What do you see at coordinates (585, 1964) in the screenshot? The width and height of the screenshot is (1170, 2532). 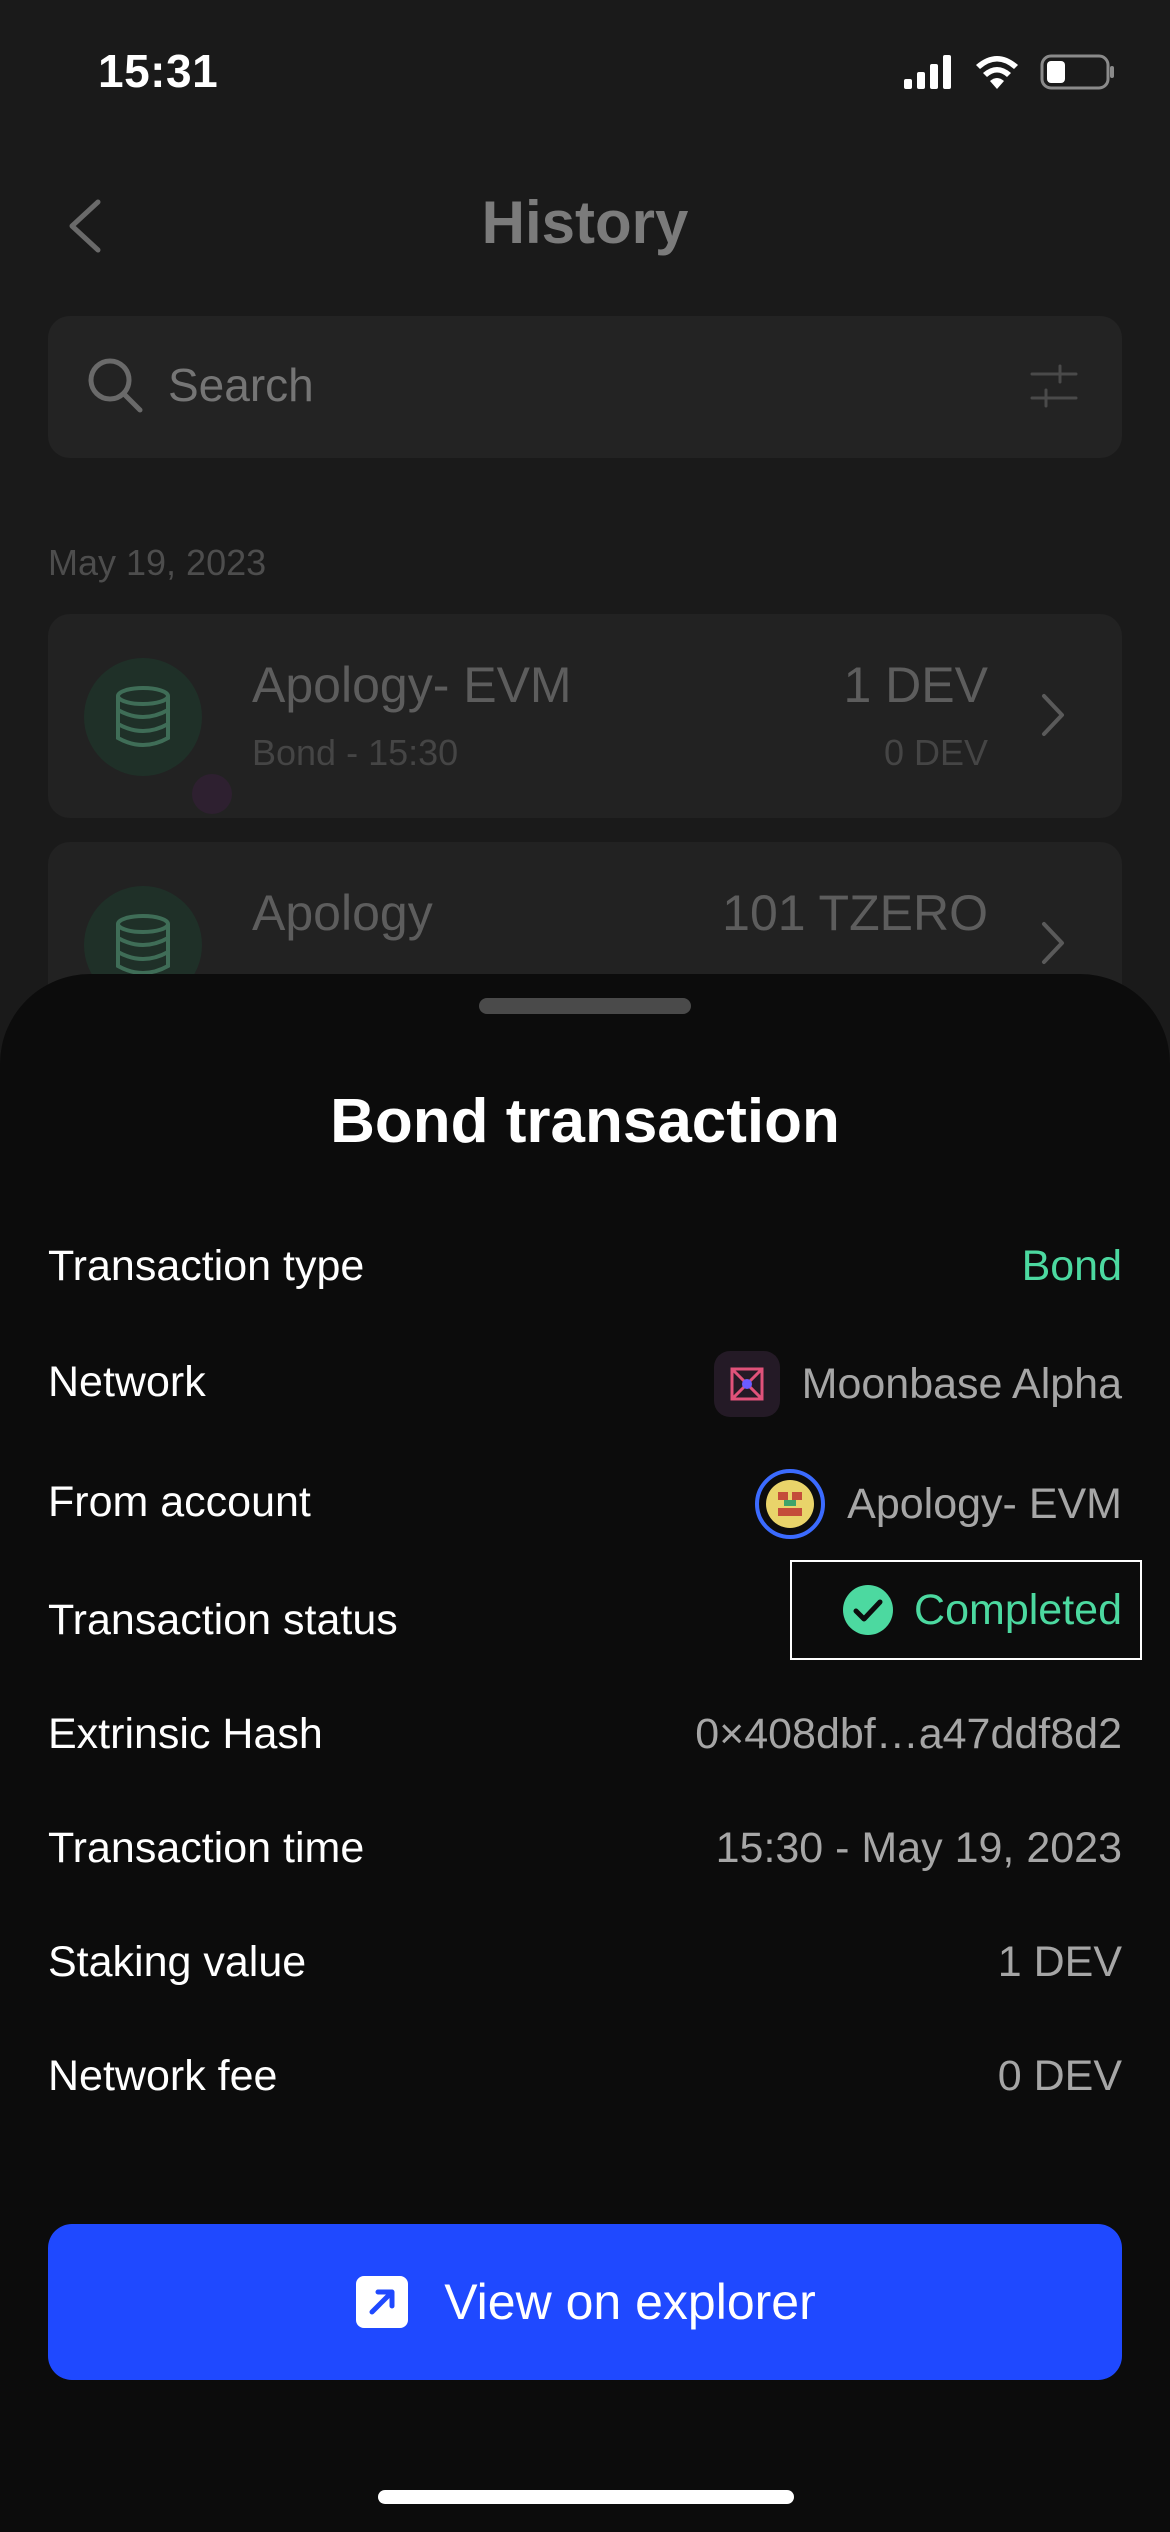 I see `row-staking-value: Staking value 1 DEV` at bounding box center [585, 1964].